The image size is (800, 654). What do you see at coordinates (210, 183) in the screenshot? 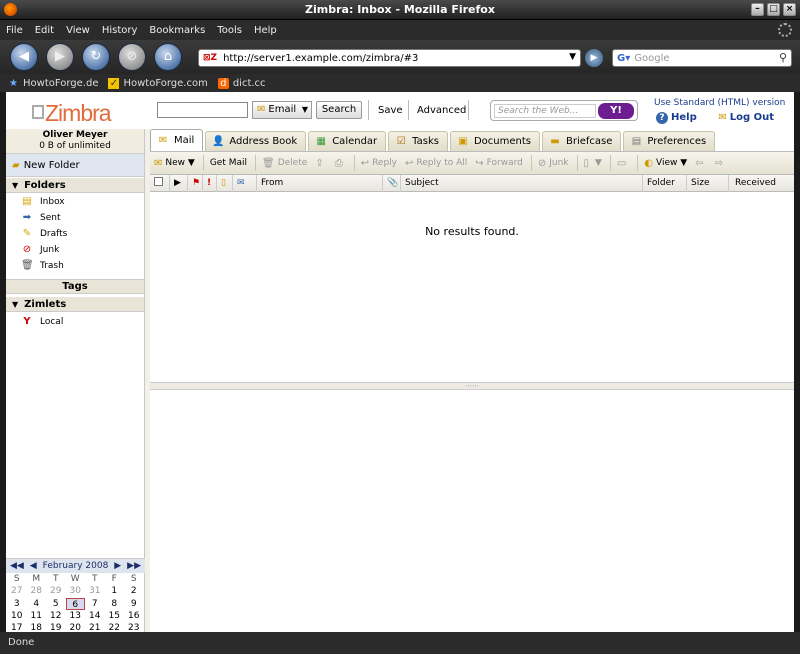
I see `priority-column: !` at bounding box center [210, 183].